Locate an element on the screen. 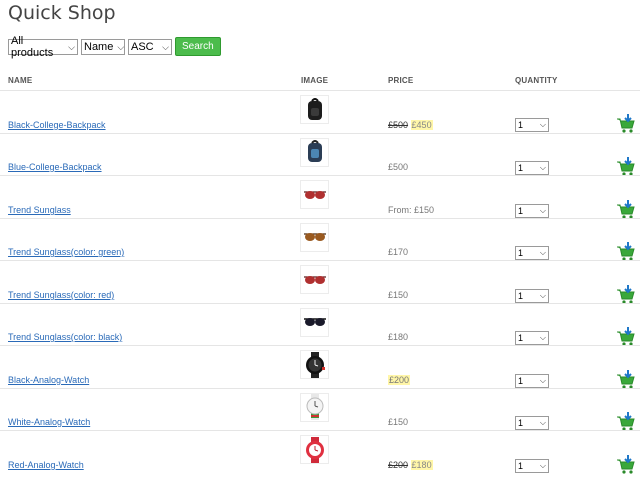 This screenshot has width=640, height=480. category-select: All products ⌵ is located at coordinates (43, 47).